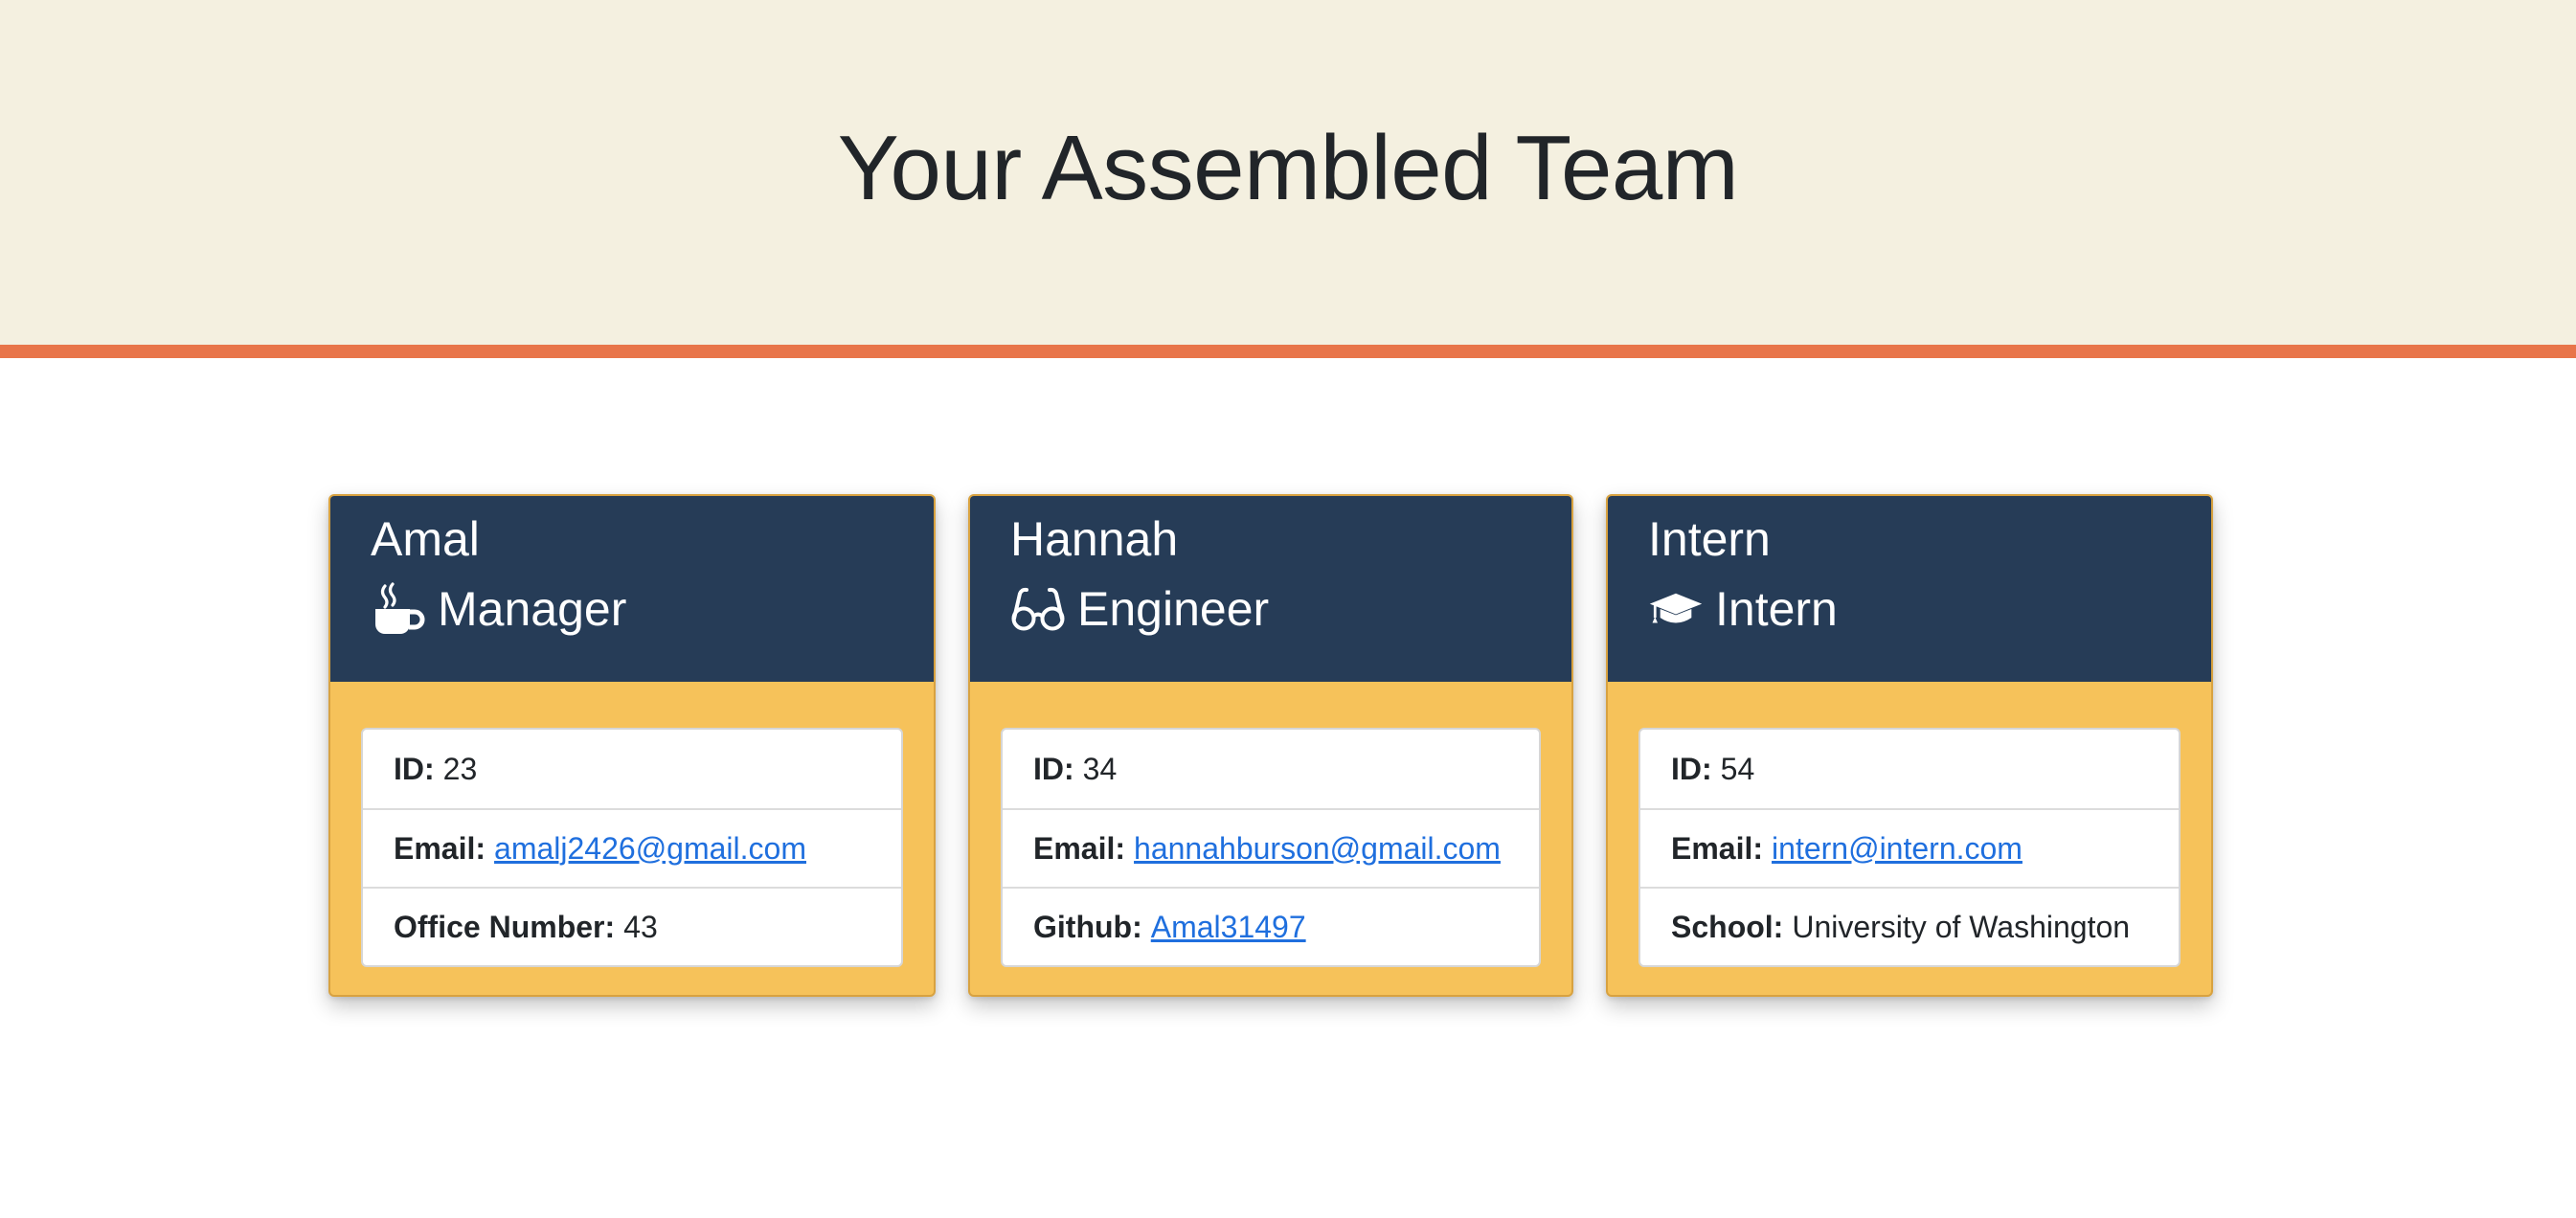 This screenshot has height=1218, width=2576. Describe the element at coordinates (1087, 926) in the screenshot. I see `github-label: Github:` at that location.